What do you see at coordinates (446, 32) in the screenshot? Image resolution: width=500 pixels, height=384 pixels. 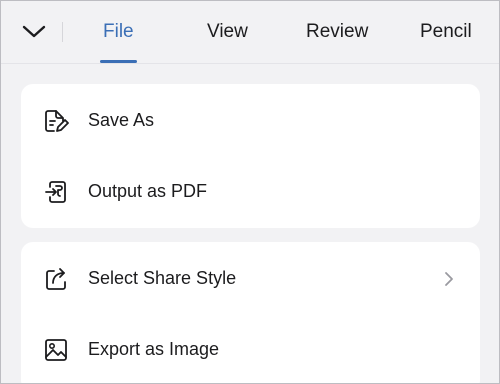 I see `tab-pencil: Pencil` at bounding box center [446, 32].